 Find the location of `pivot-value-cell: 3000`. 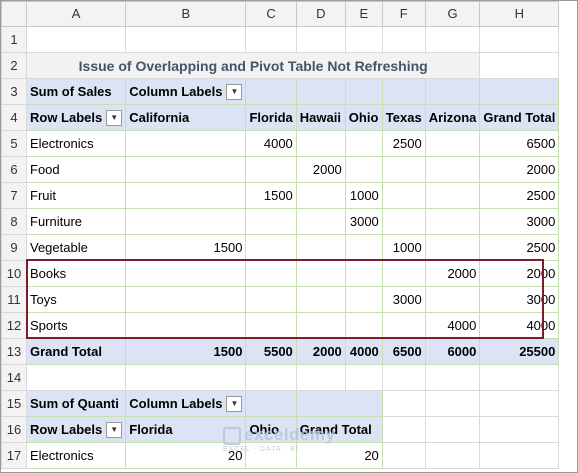

pivot-value-cell: 3000 is located at coordinates (519, 221).